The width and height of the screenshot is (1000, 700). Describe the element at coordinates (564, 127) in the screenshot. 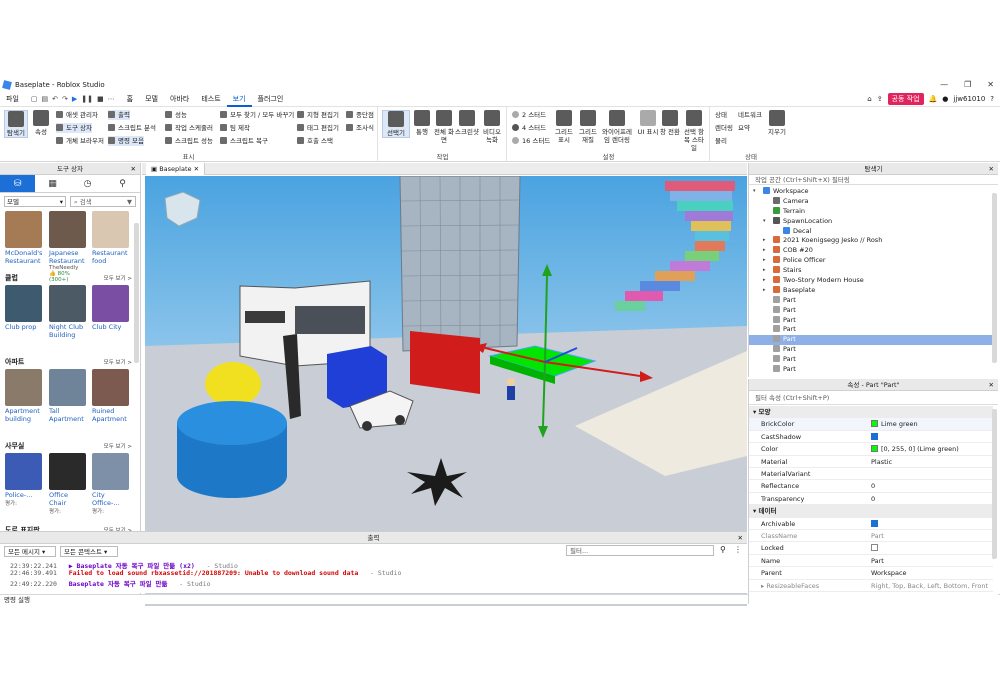

I see `grid-show-button: 그리드 표시` at that location.